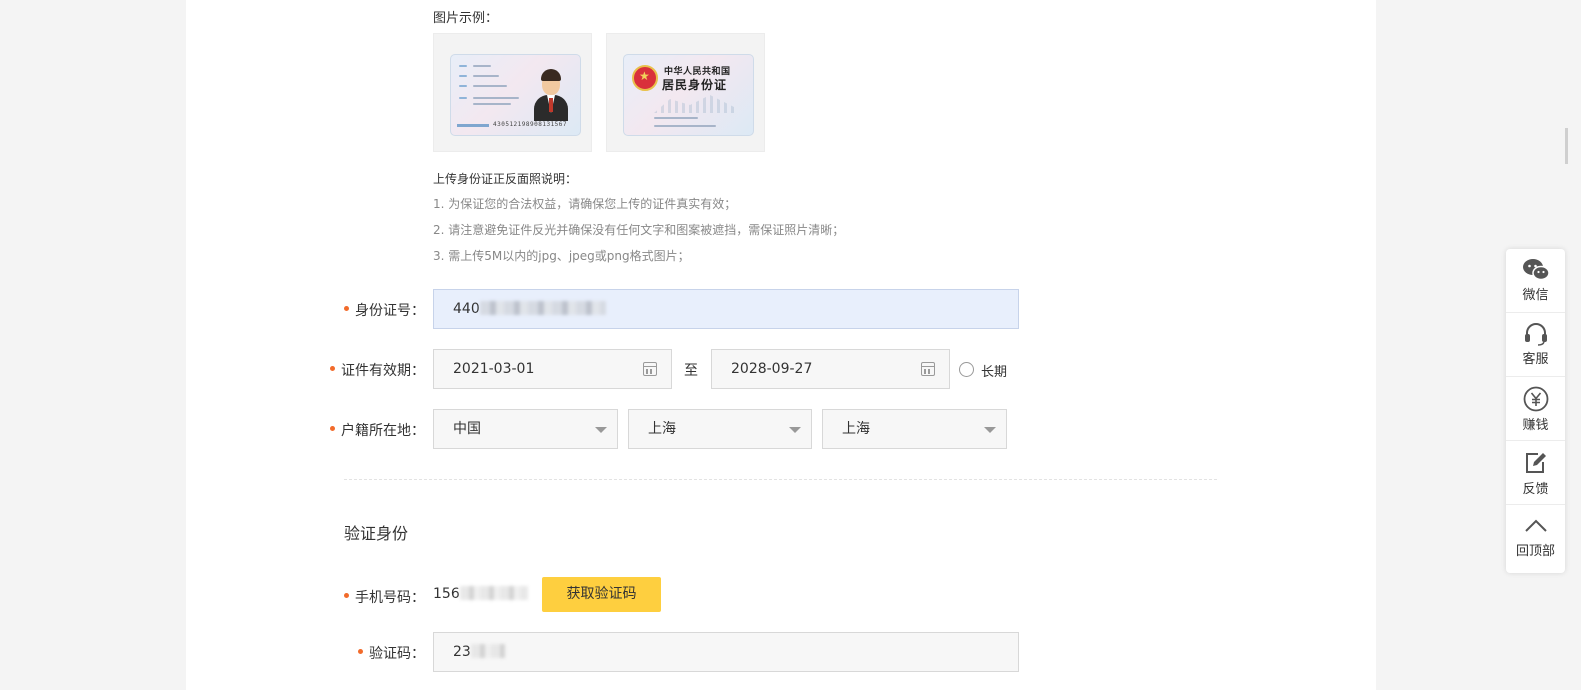 The height and width of the screenshot is (690, 1581). I want to click on great-wall-graphic, so click(694, 104).